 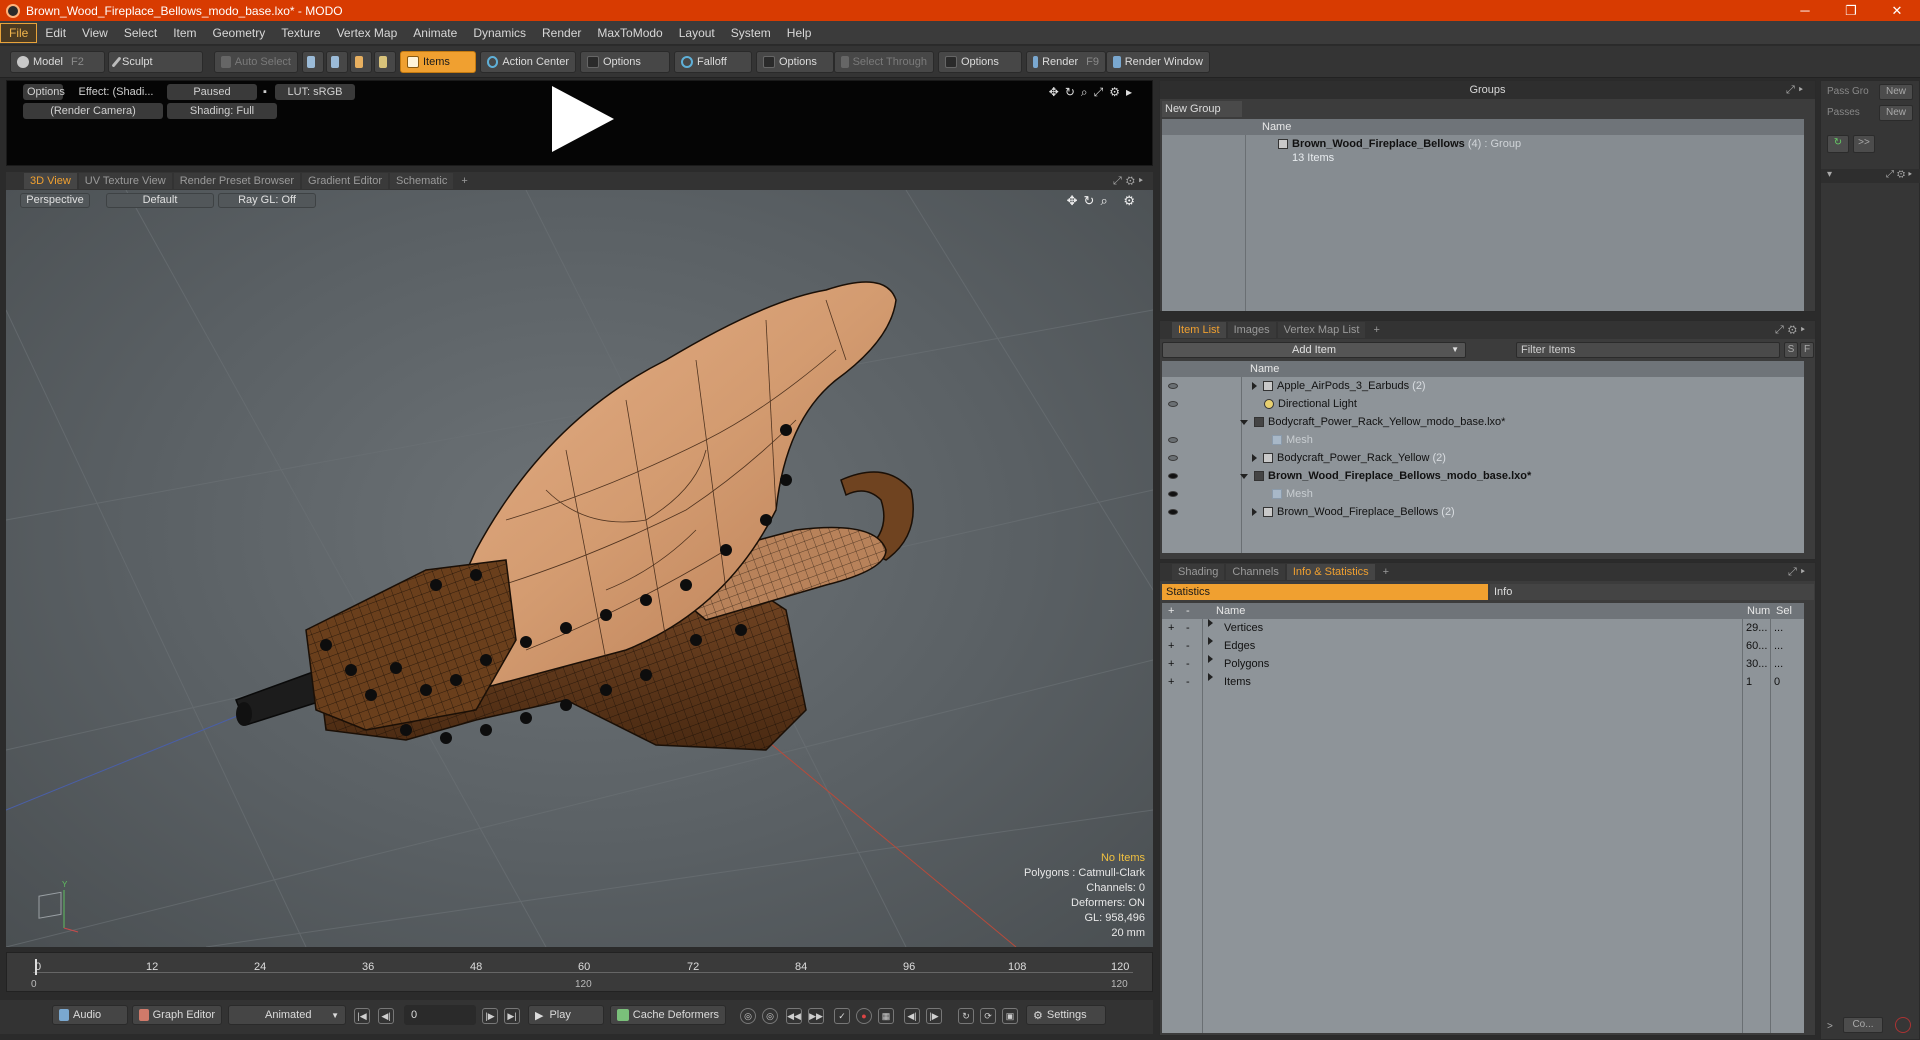 I want to click on preview-paused-button: Paused, so click(x=212, y=92).